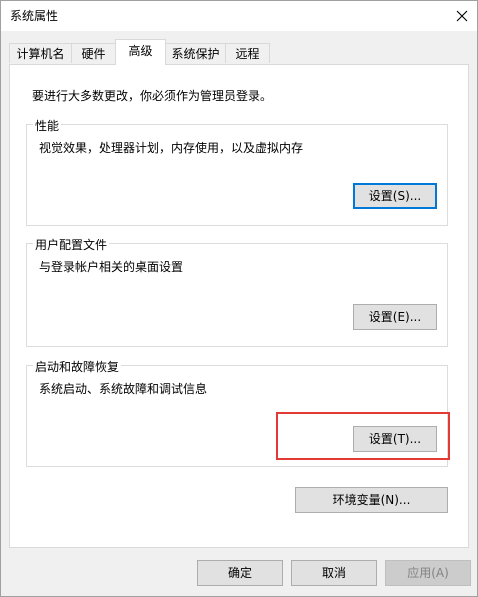 The width and height of the screenshot is (478, 597). Describe the element at coordinates (123, 389) in the screenshot. I see `startup-recovery-description: 系统启动、系统故障和调试信息` at that location.